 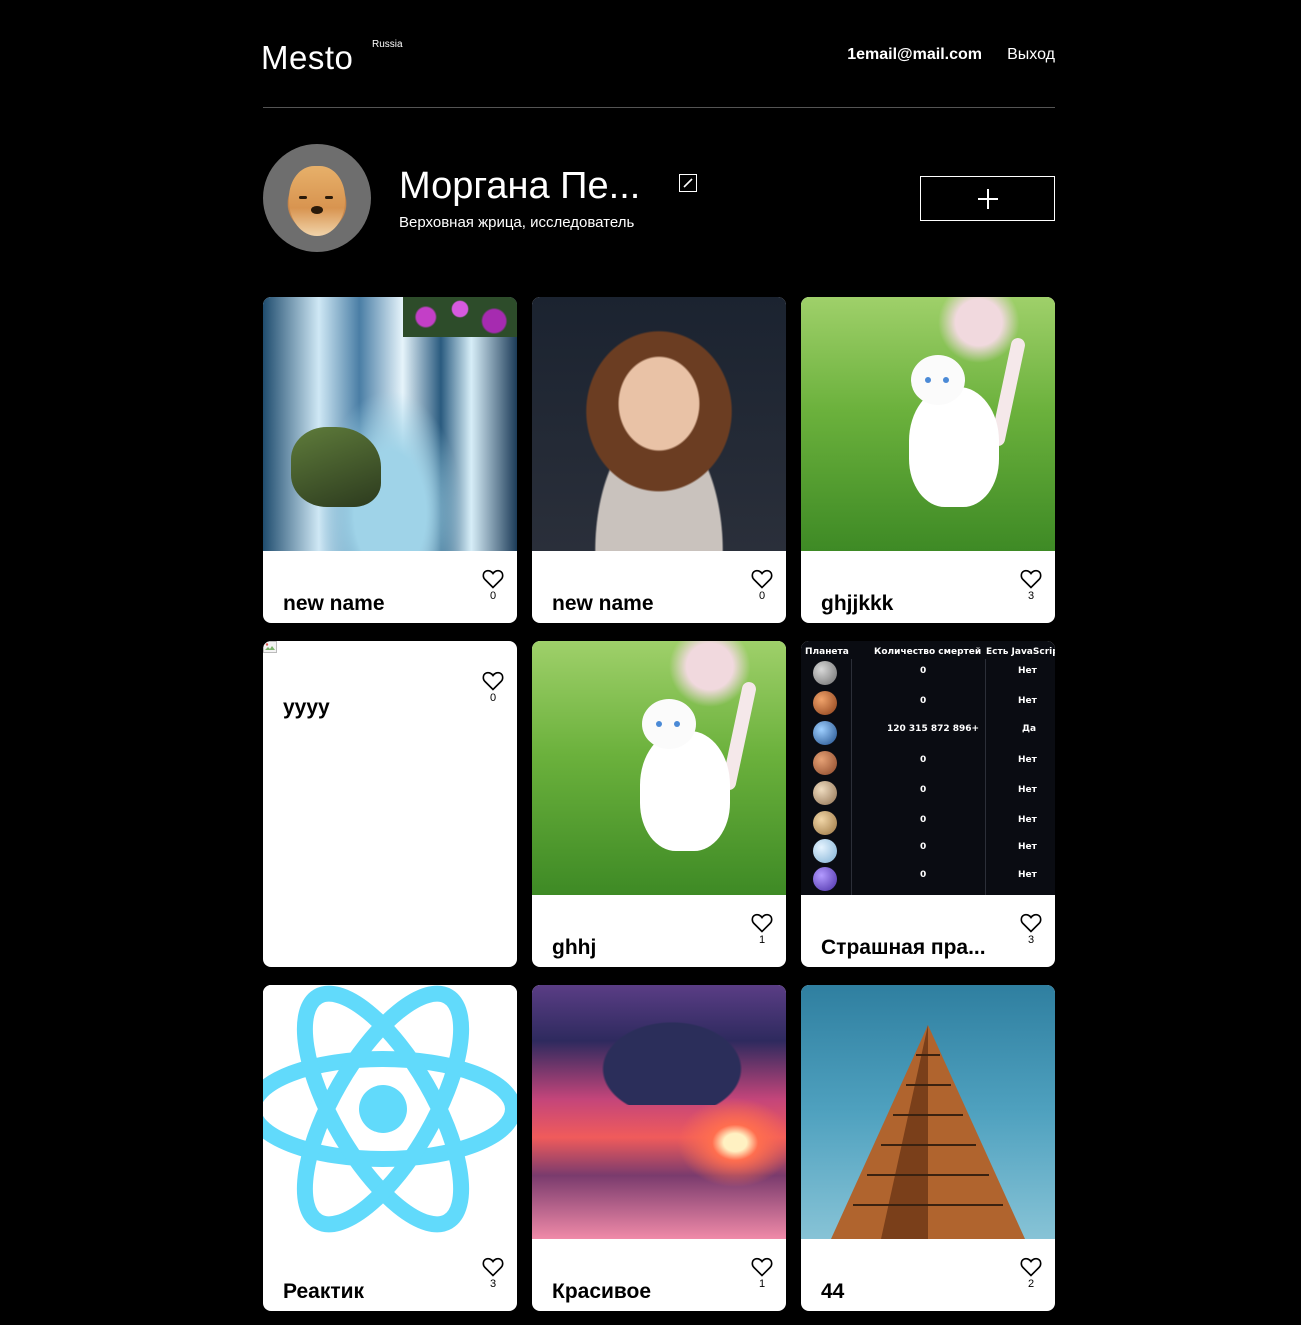 What do you see at coordinates (306, 708) in the screenshot?
I see `card-title: yyyy` at bounding box center [306, 708].